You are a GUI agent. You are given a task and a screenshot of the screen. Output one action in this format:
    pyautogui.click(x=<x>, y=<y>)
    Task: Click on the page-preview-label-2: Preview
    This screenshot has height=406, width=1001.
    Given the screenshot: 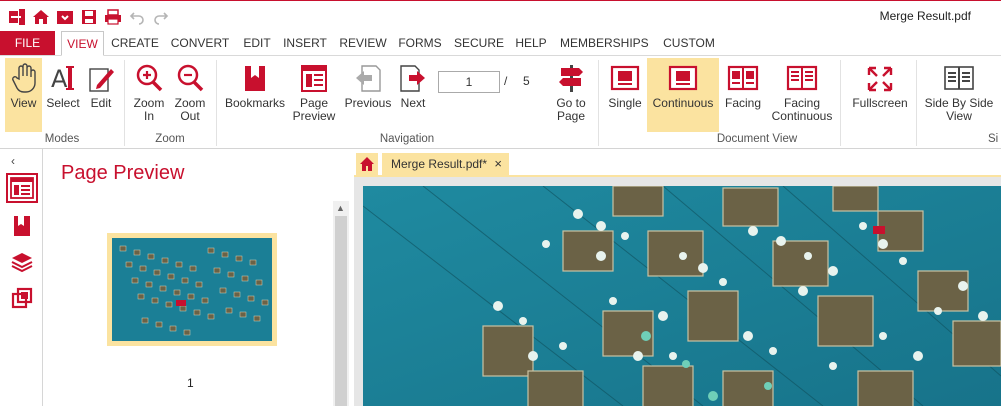 What is the action you would take?
    pyautogui.click(x=314, y=116)
    